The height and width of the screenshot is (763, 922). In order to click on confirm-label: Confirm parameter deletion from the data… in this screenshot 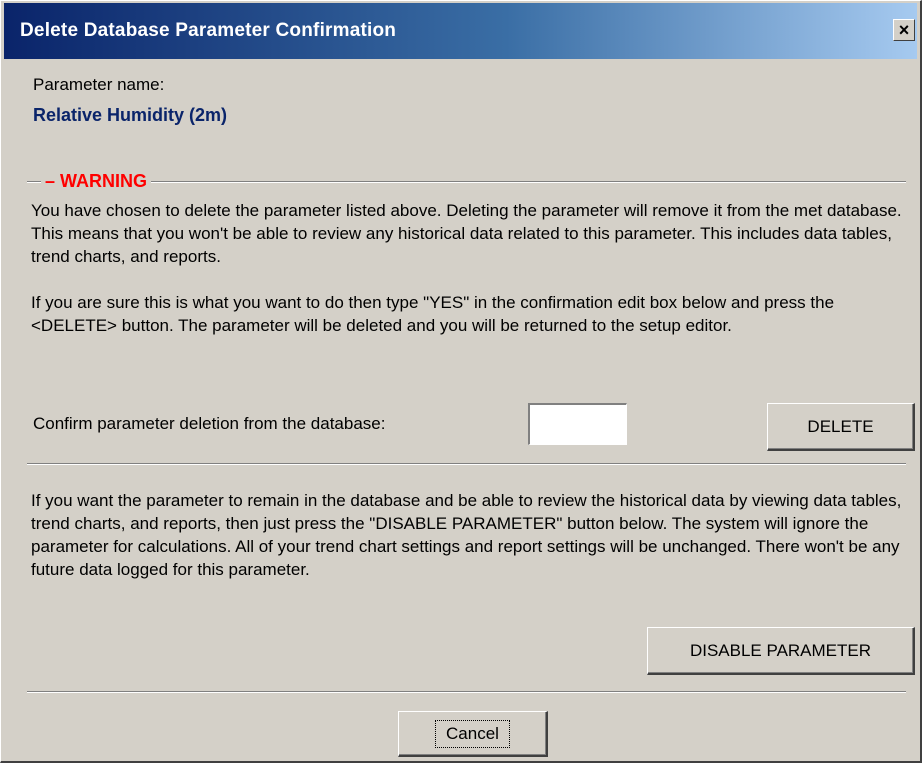, I will do `click(209, 423)`.